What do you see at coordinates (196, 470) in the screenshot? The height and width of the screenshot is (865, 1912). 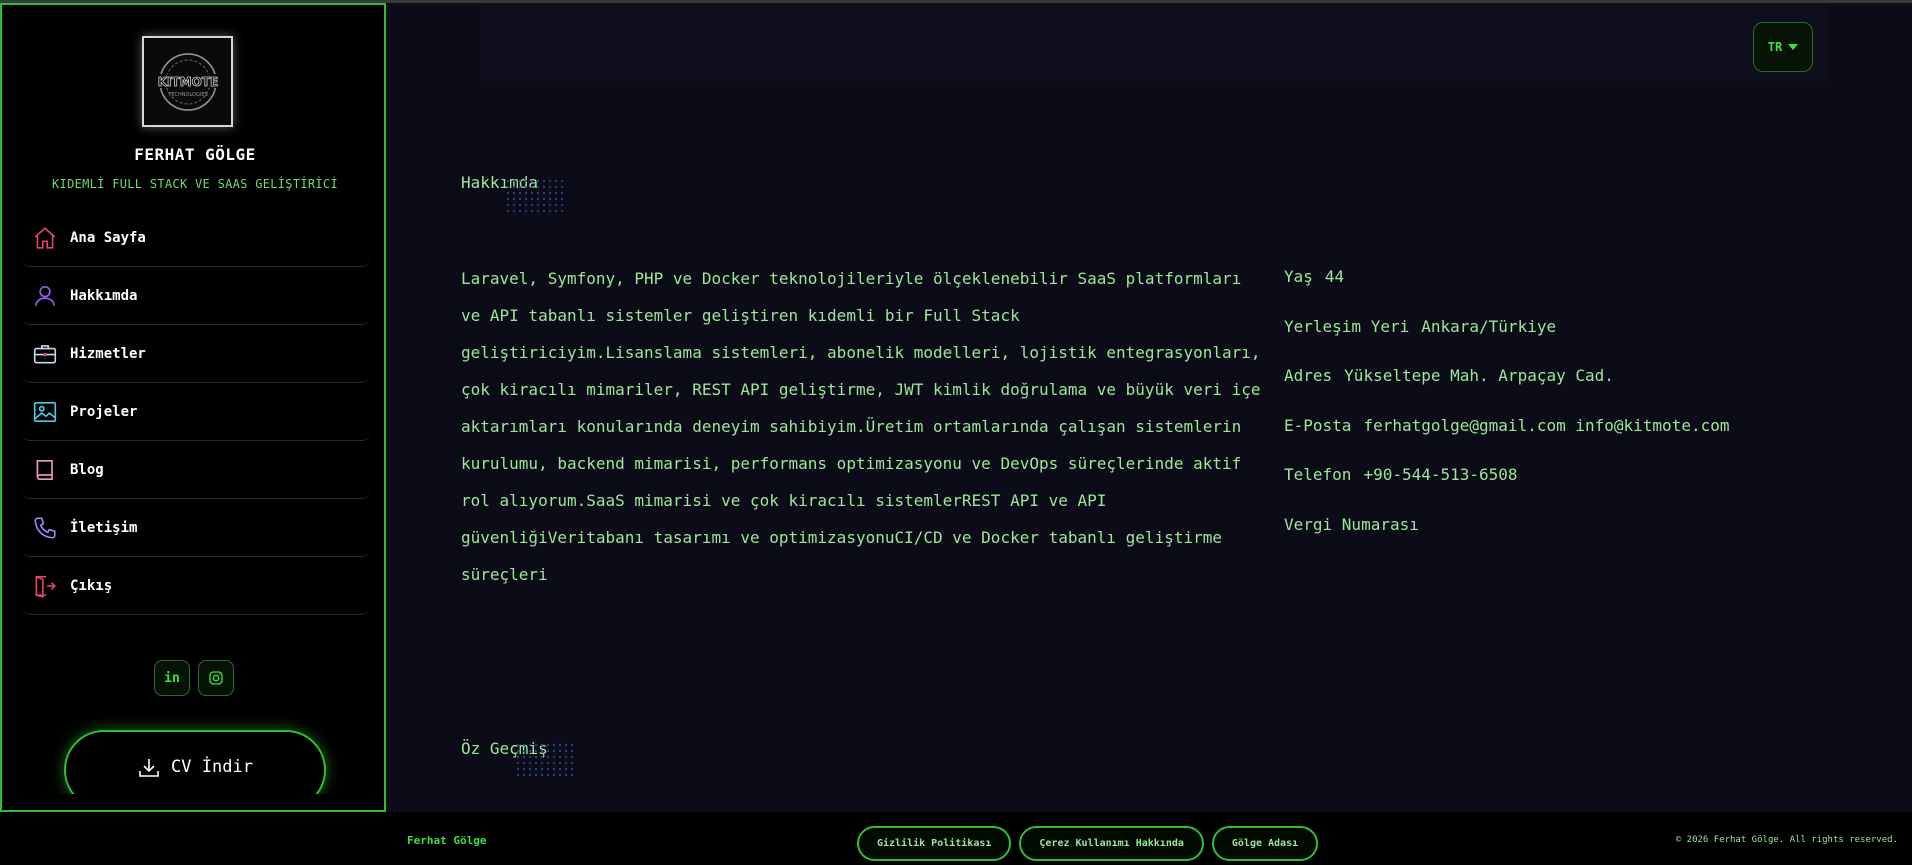 I see `sidebar-item-blog: Blog` at bounding box center [196, 470].